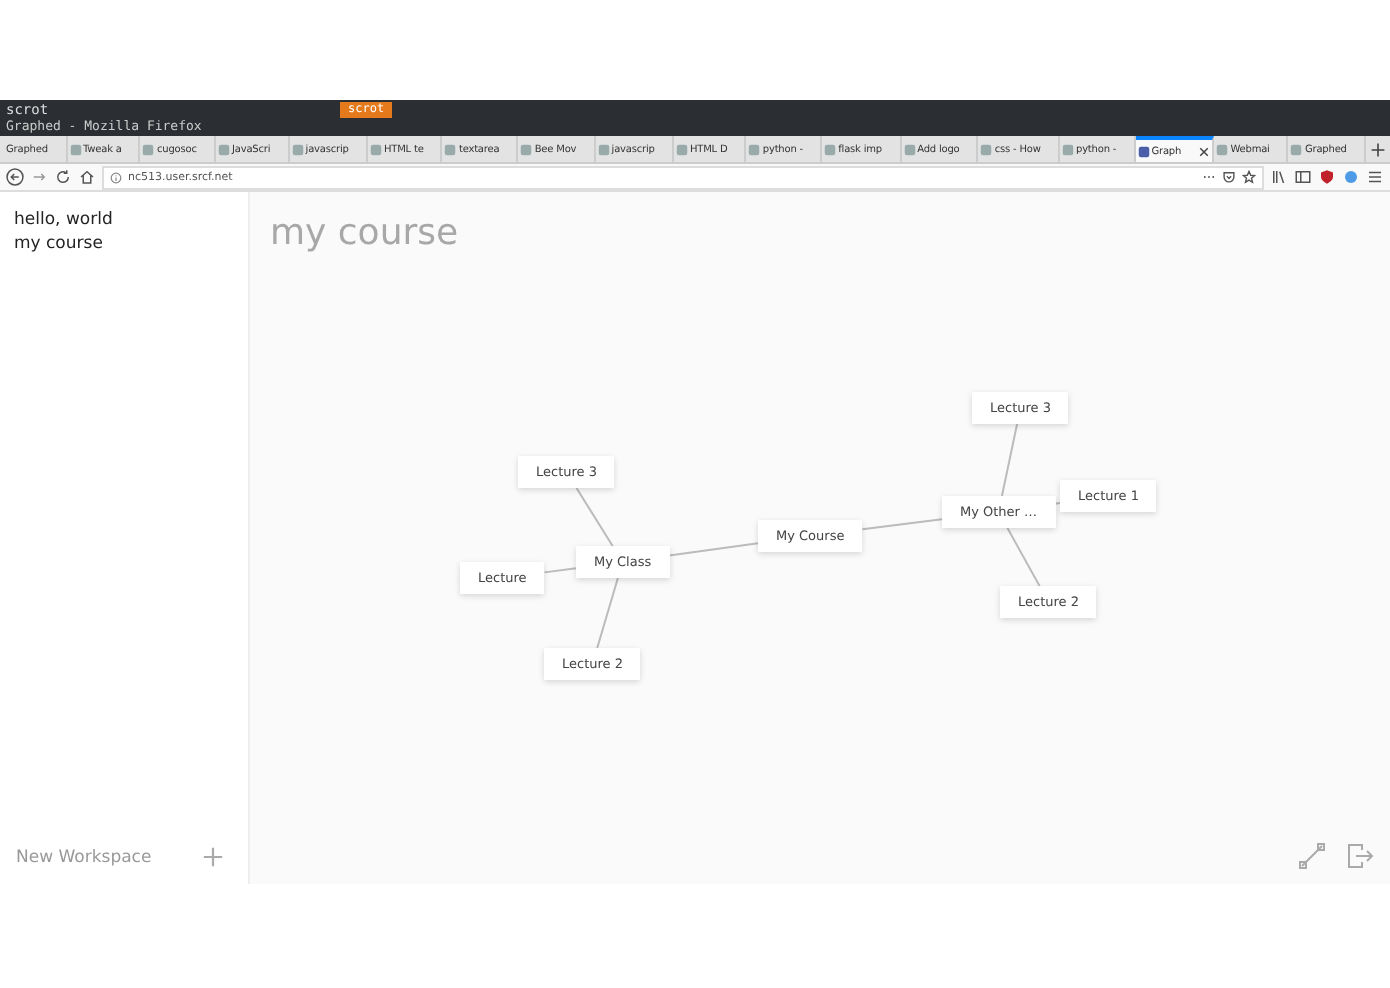  What do you see at coordinates (124, 220) in the screenshot?
I see `workspace-item: hello, world` at bounding box center [124, 220].